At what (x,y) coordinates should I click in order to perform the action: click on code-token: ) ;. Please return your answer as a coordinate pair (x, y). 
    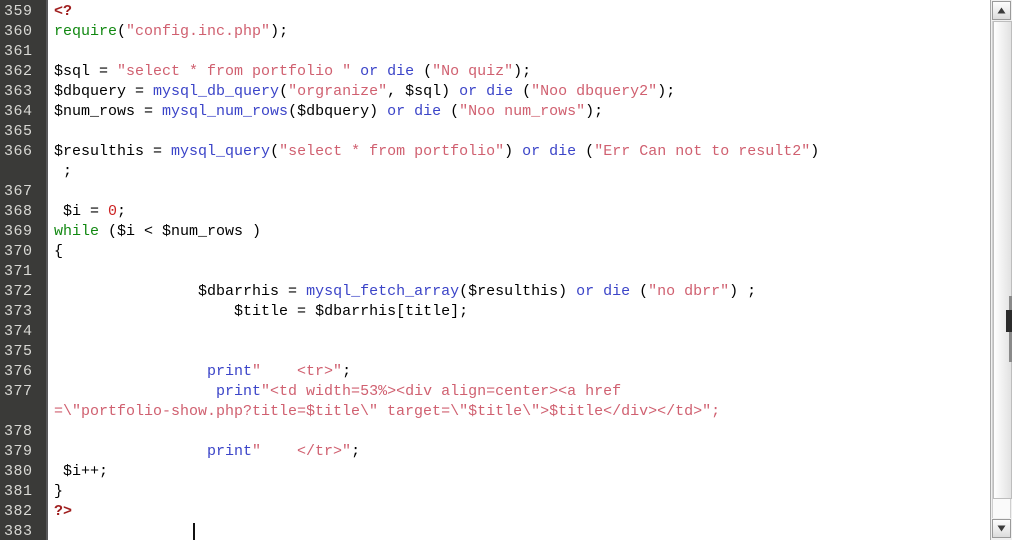
    Looking at the image, I should click on (743, 291).